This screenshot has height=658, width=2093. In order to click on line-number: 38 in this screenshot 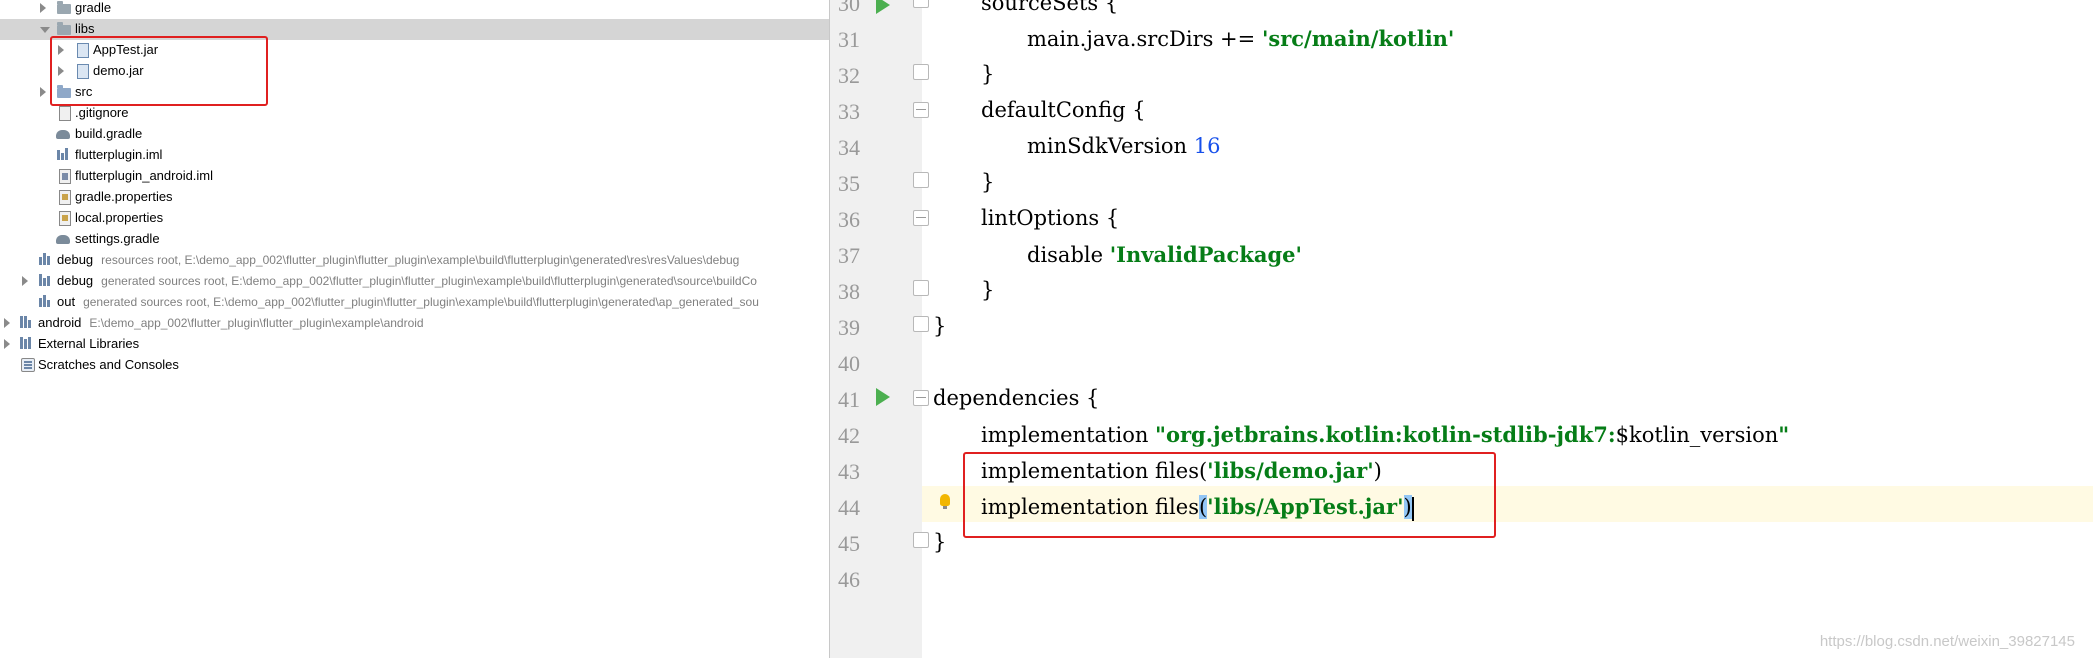, I will do `click(849, 291)`.